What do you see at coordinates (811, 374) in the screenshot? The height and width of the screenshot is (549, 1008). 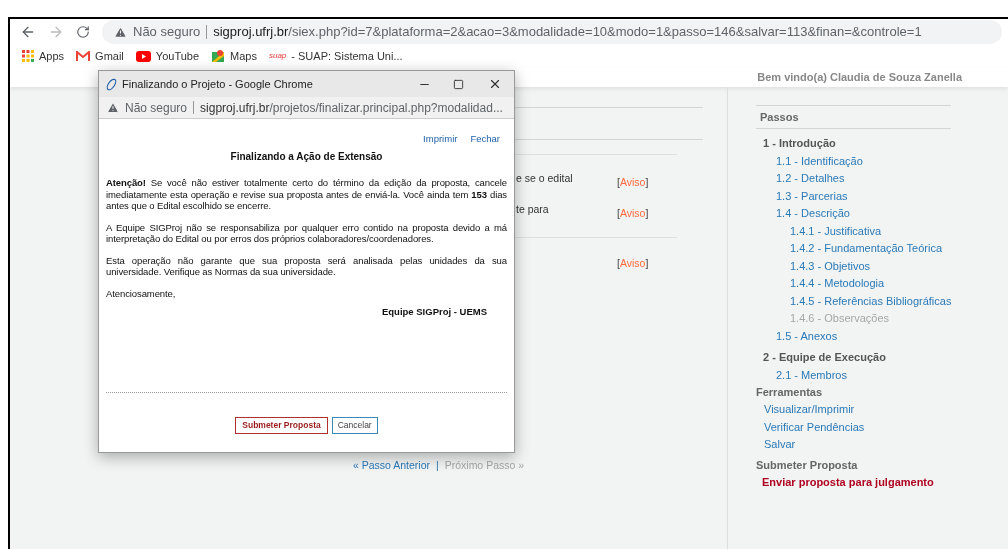 I see `step-link: 2.1 - Membros` at bounding box center [811, 374].